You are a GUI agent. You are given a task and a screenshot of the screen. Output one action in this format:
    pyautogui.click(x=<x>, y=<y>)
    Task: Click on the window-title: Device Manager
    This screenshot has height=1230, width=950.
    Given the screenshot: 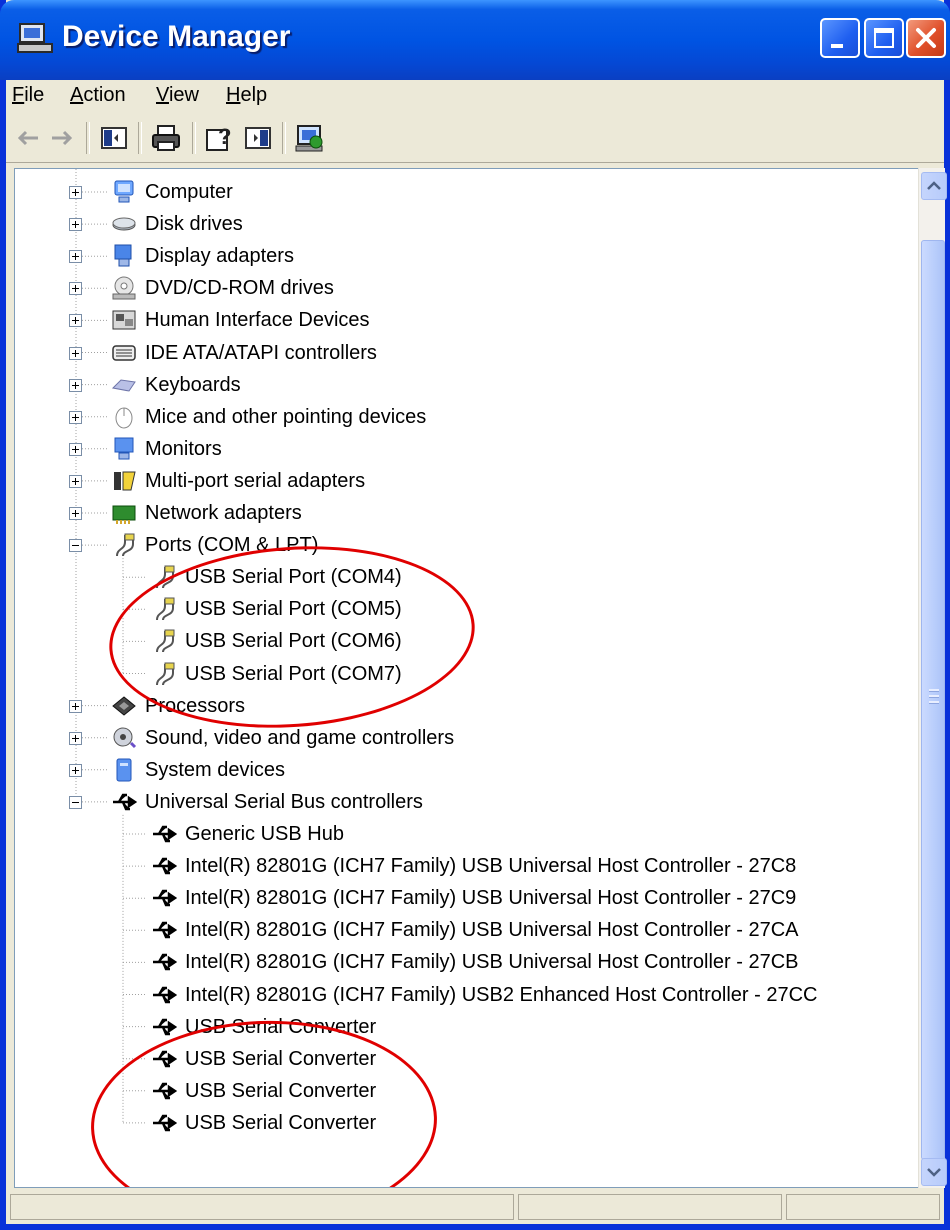 What is the action you would take?
    pyautogui.click(x=176, y=36)
    